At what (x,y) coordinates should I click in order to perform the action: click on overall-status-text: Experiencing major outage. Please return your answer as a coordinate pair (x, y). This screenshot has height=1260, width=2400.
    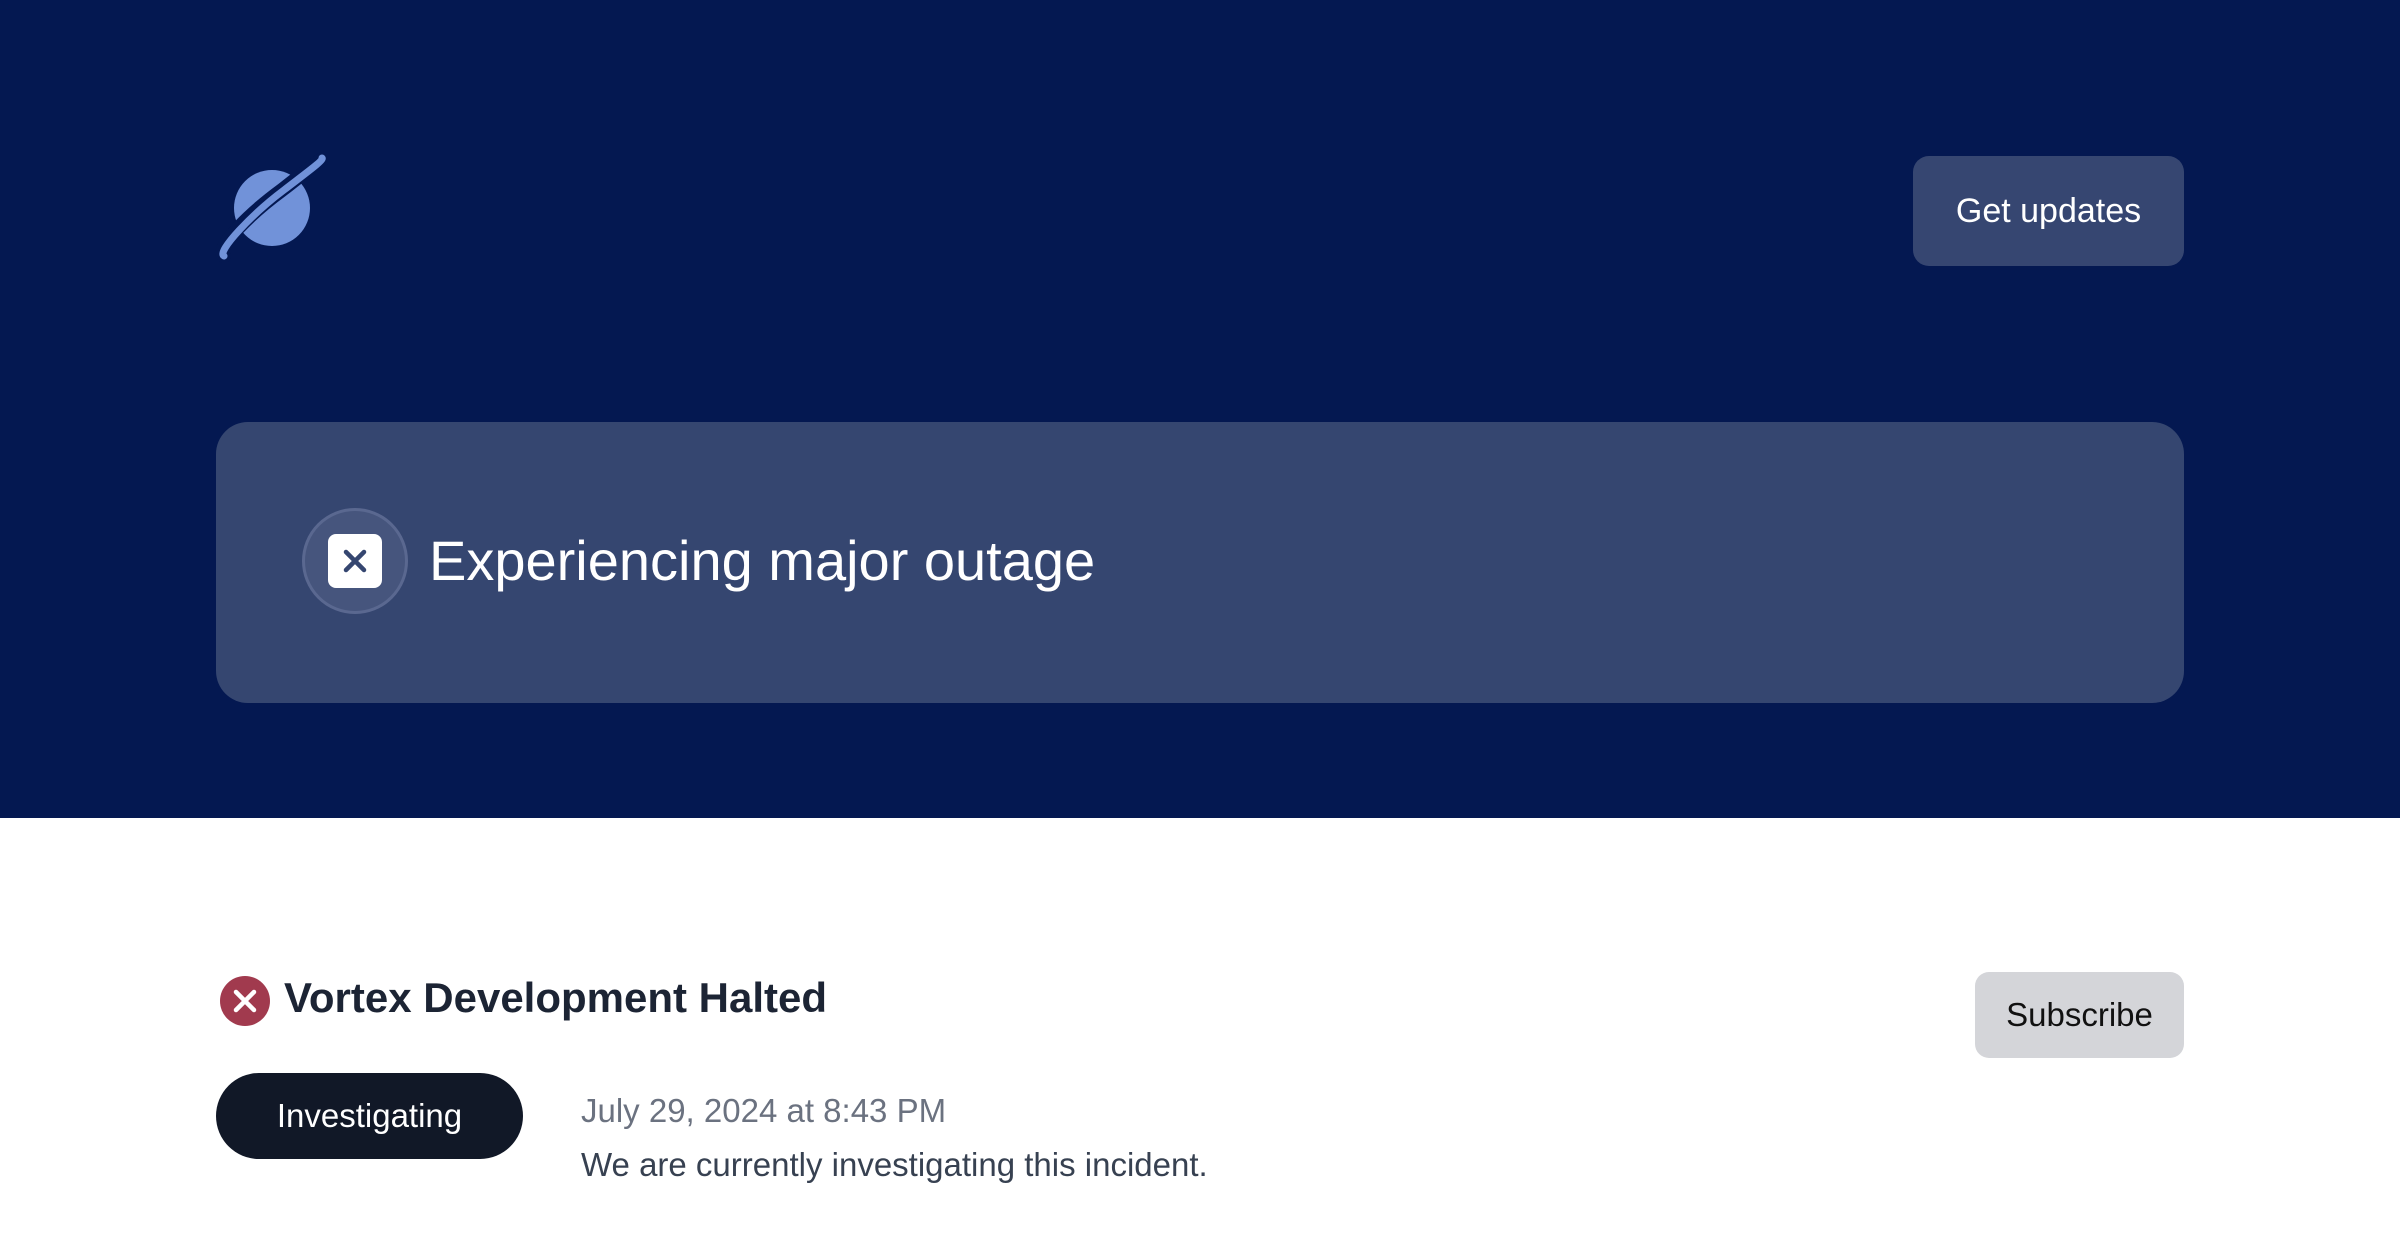
    Looking at the image, I should click on (762, 560).